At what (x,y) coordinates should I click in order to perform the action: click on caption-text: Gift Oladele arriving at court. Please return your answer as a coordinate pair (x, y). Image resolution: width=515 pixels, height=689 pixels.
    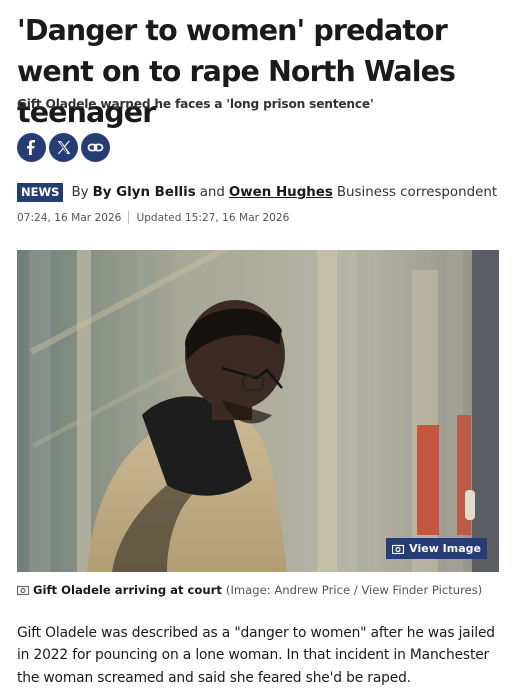
    Looking at the image, I should click on (127, 590).